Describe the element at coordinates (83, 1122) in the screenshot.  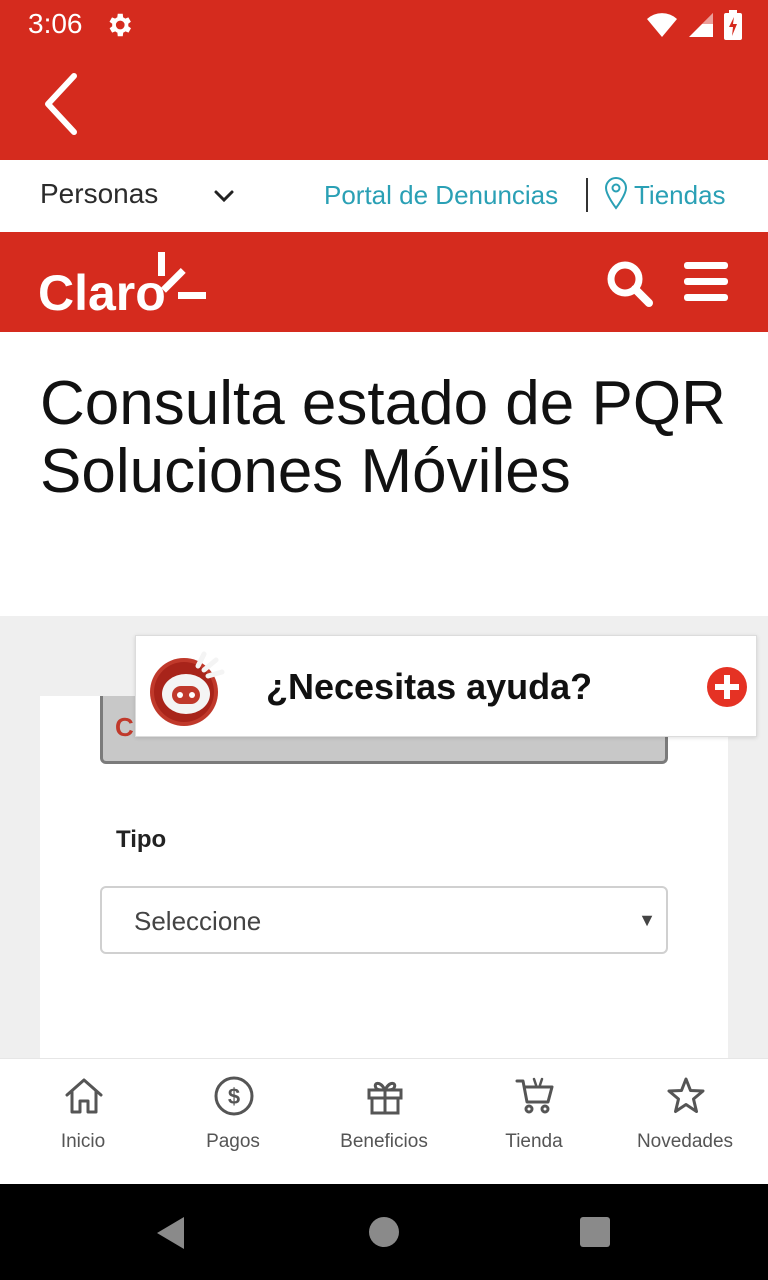
I see `nav-item-inicio: Inicio` at that location.